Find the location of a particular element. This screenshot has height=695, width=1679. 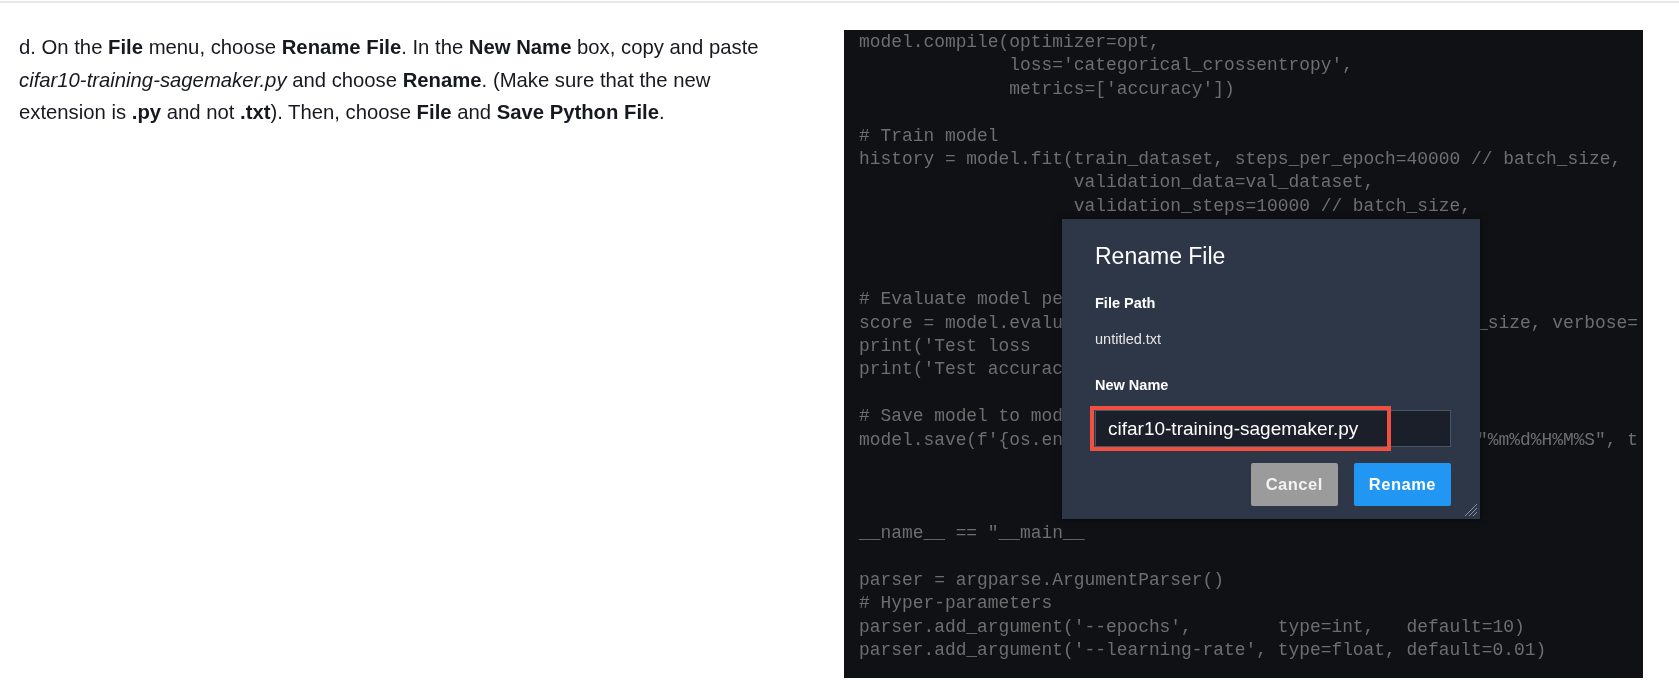

field-label: New Name is located at coordinates (1132, 385).